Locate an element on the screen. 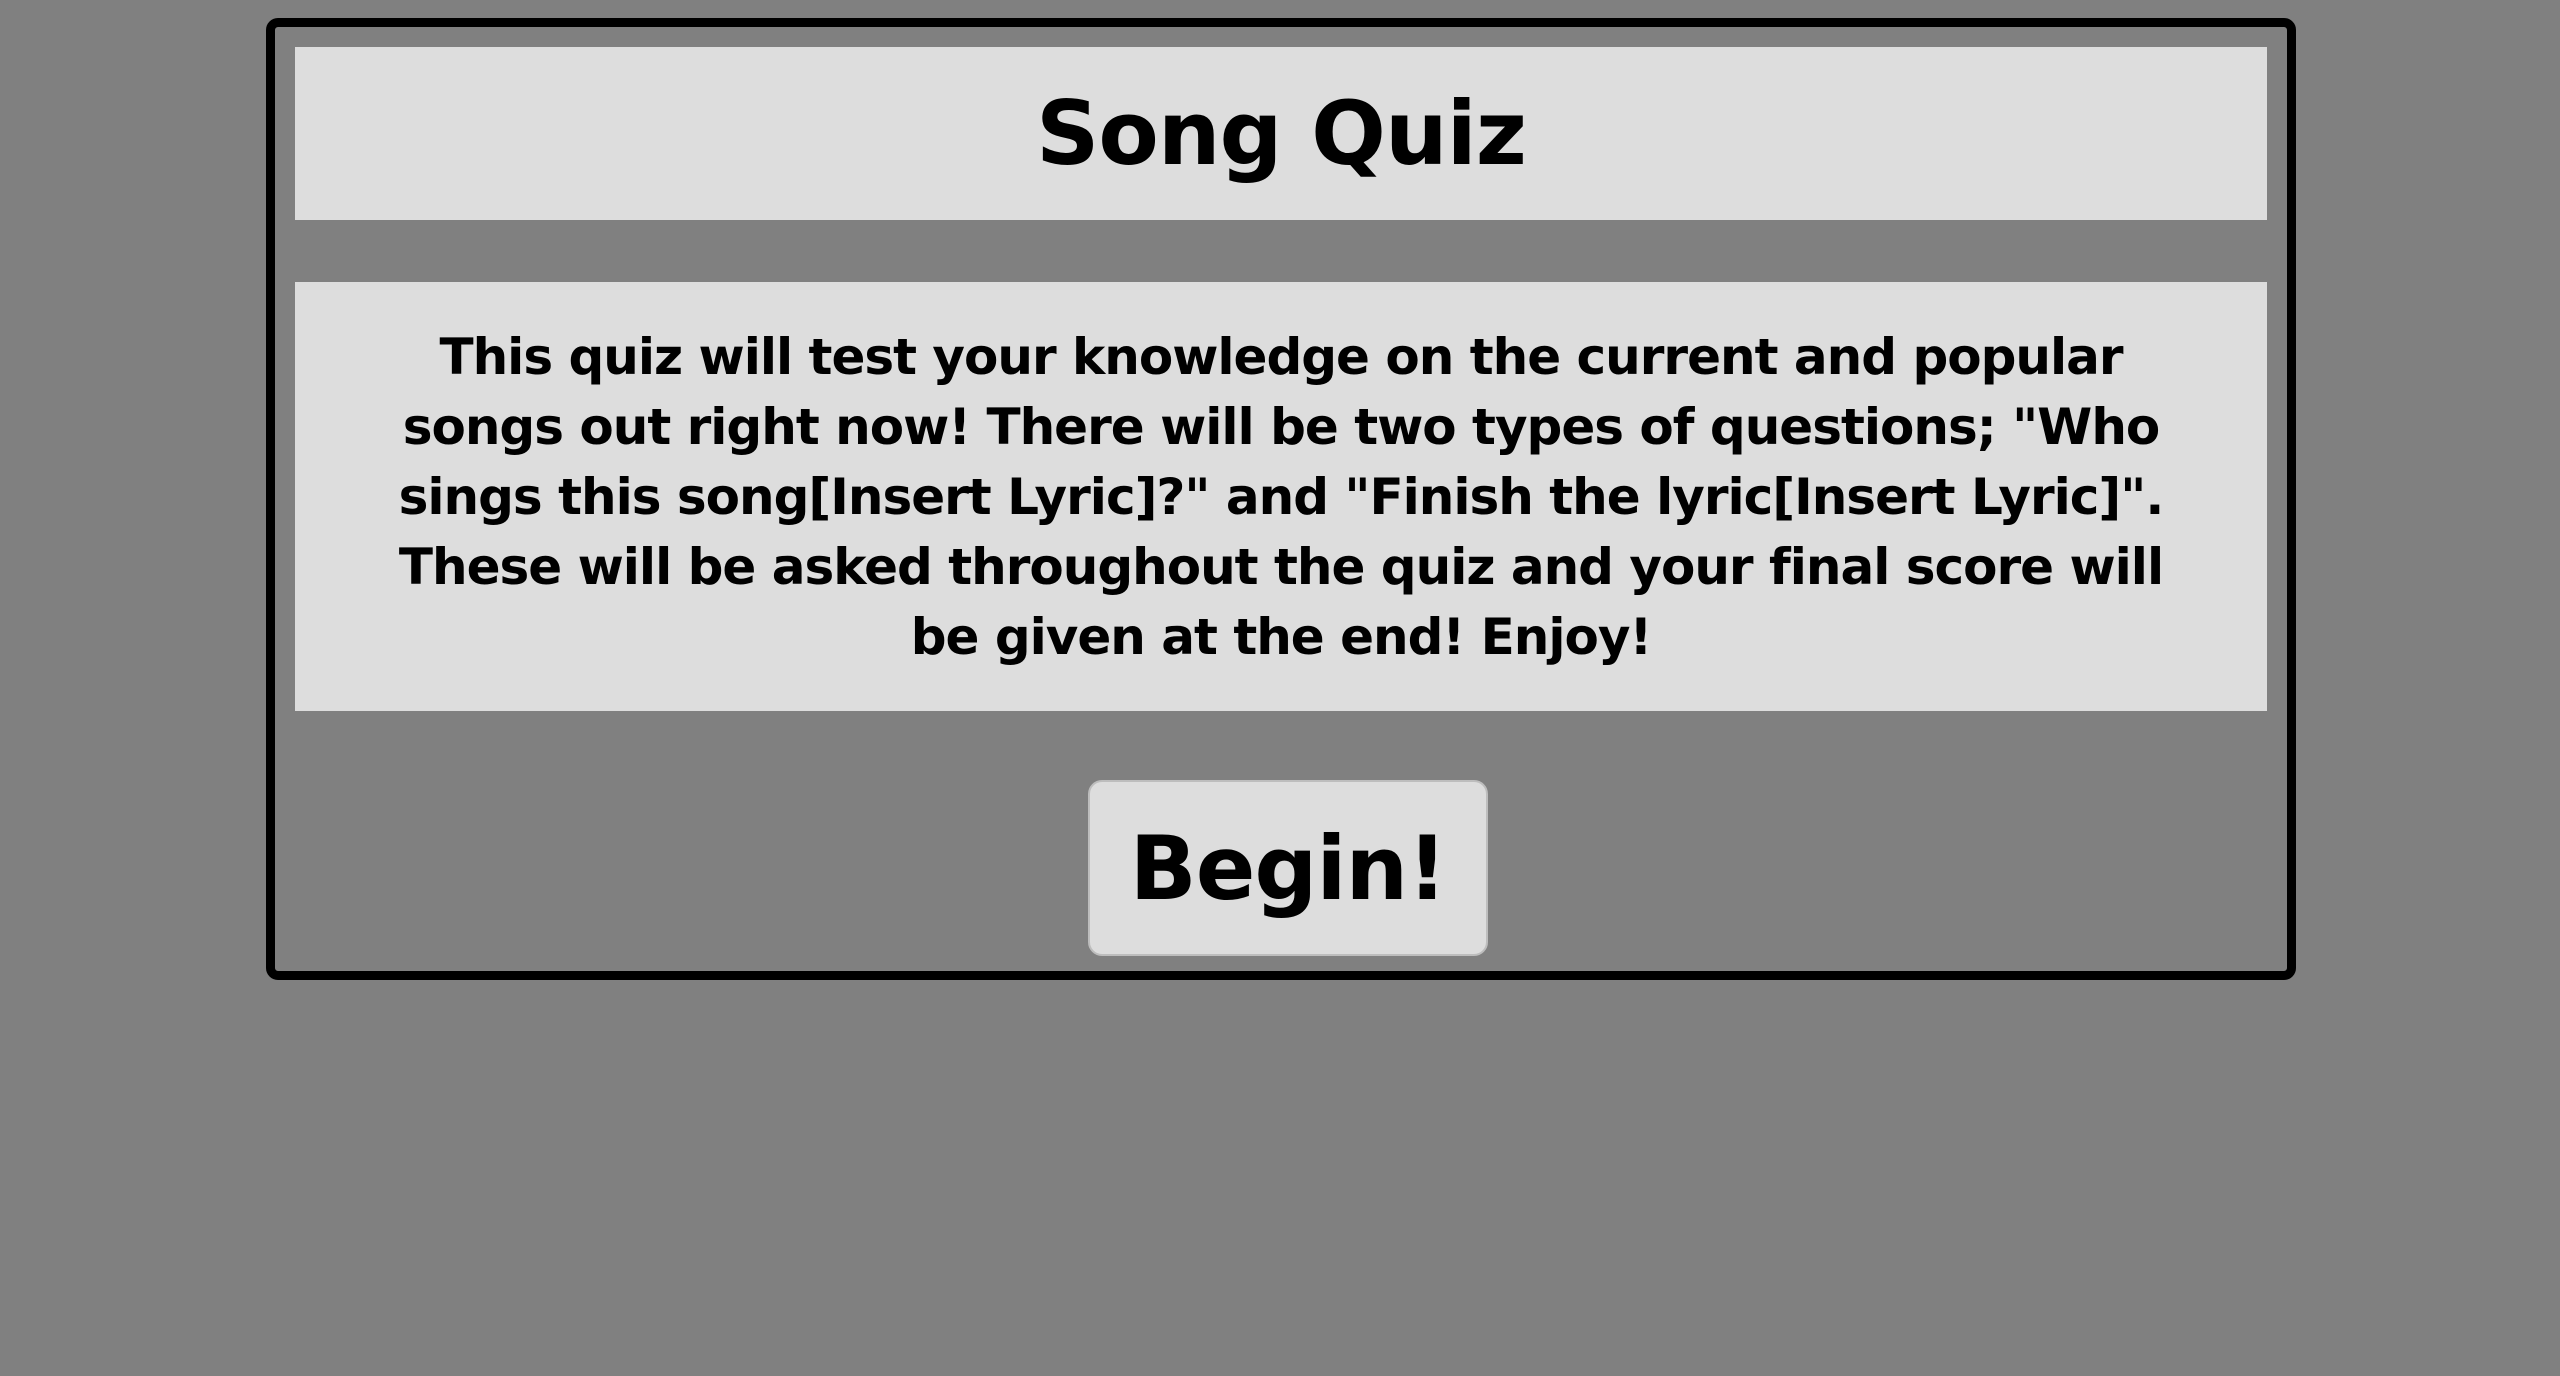  page-title: Song Quiz is located at coordinates (1281, 133).